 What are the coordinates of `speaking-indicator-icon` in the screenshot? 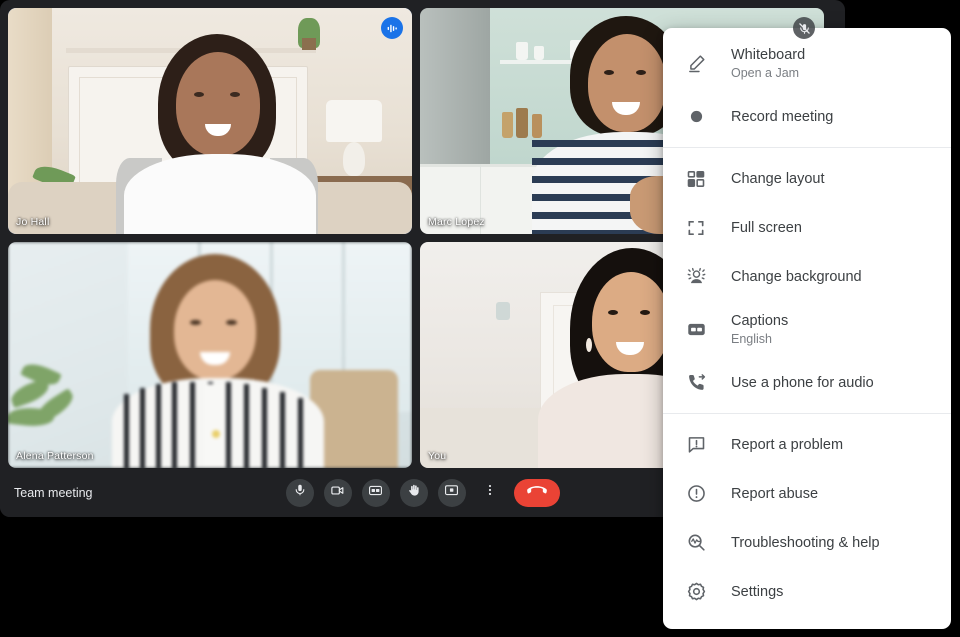 It's located at (392, 28).